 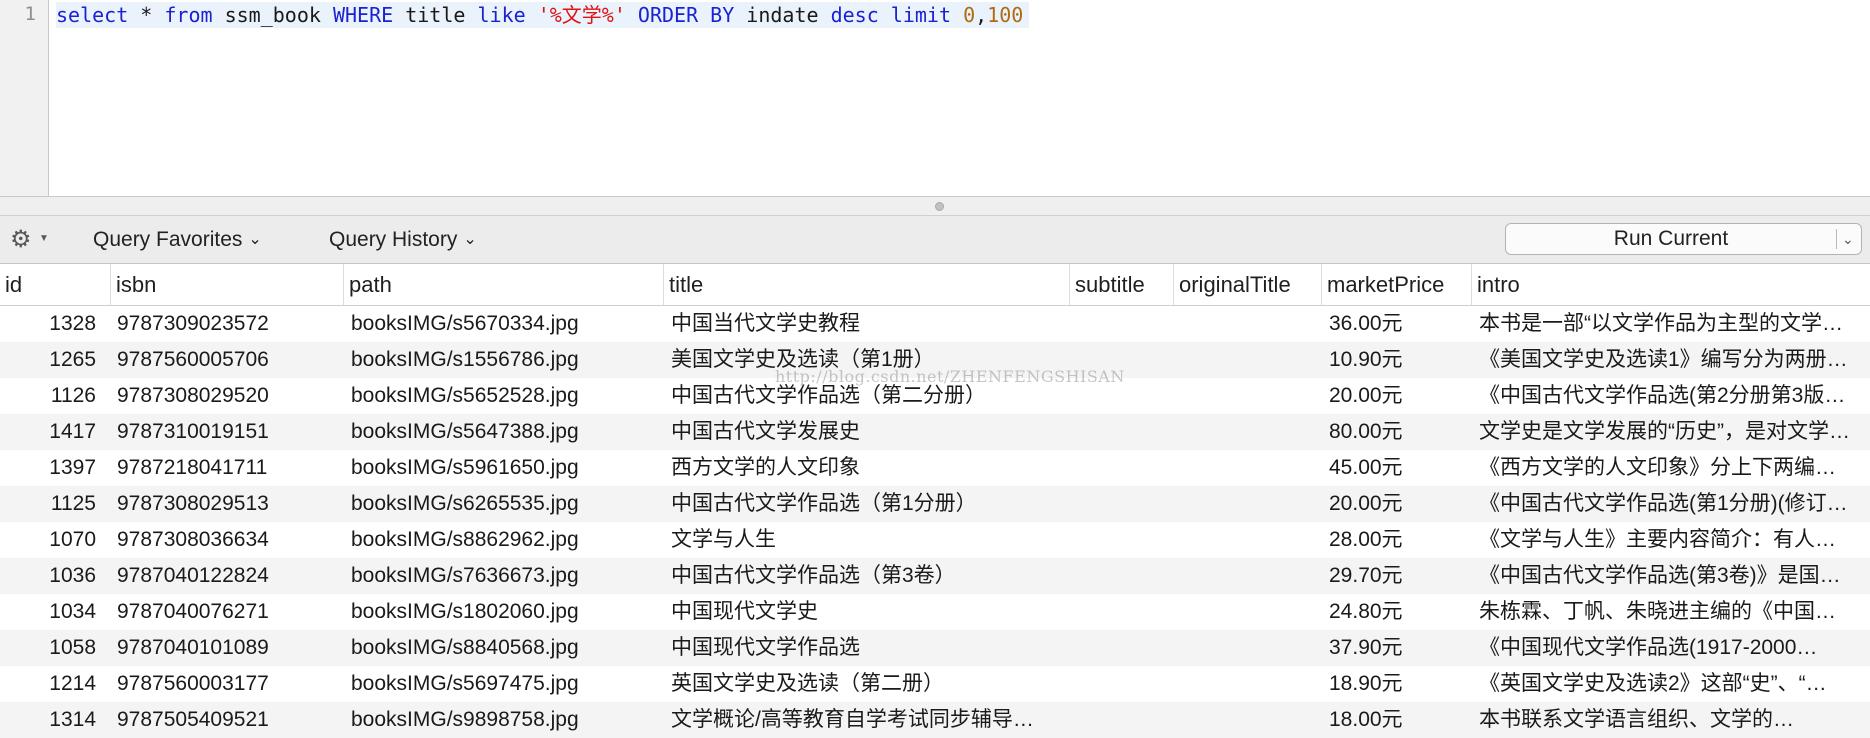 I want to click on column-header-subtitle: subtitle, so click(x=1122, y=284).